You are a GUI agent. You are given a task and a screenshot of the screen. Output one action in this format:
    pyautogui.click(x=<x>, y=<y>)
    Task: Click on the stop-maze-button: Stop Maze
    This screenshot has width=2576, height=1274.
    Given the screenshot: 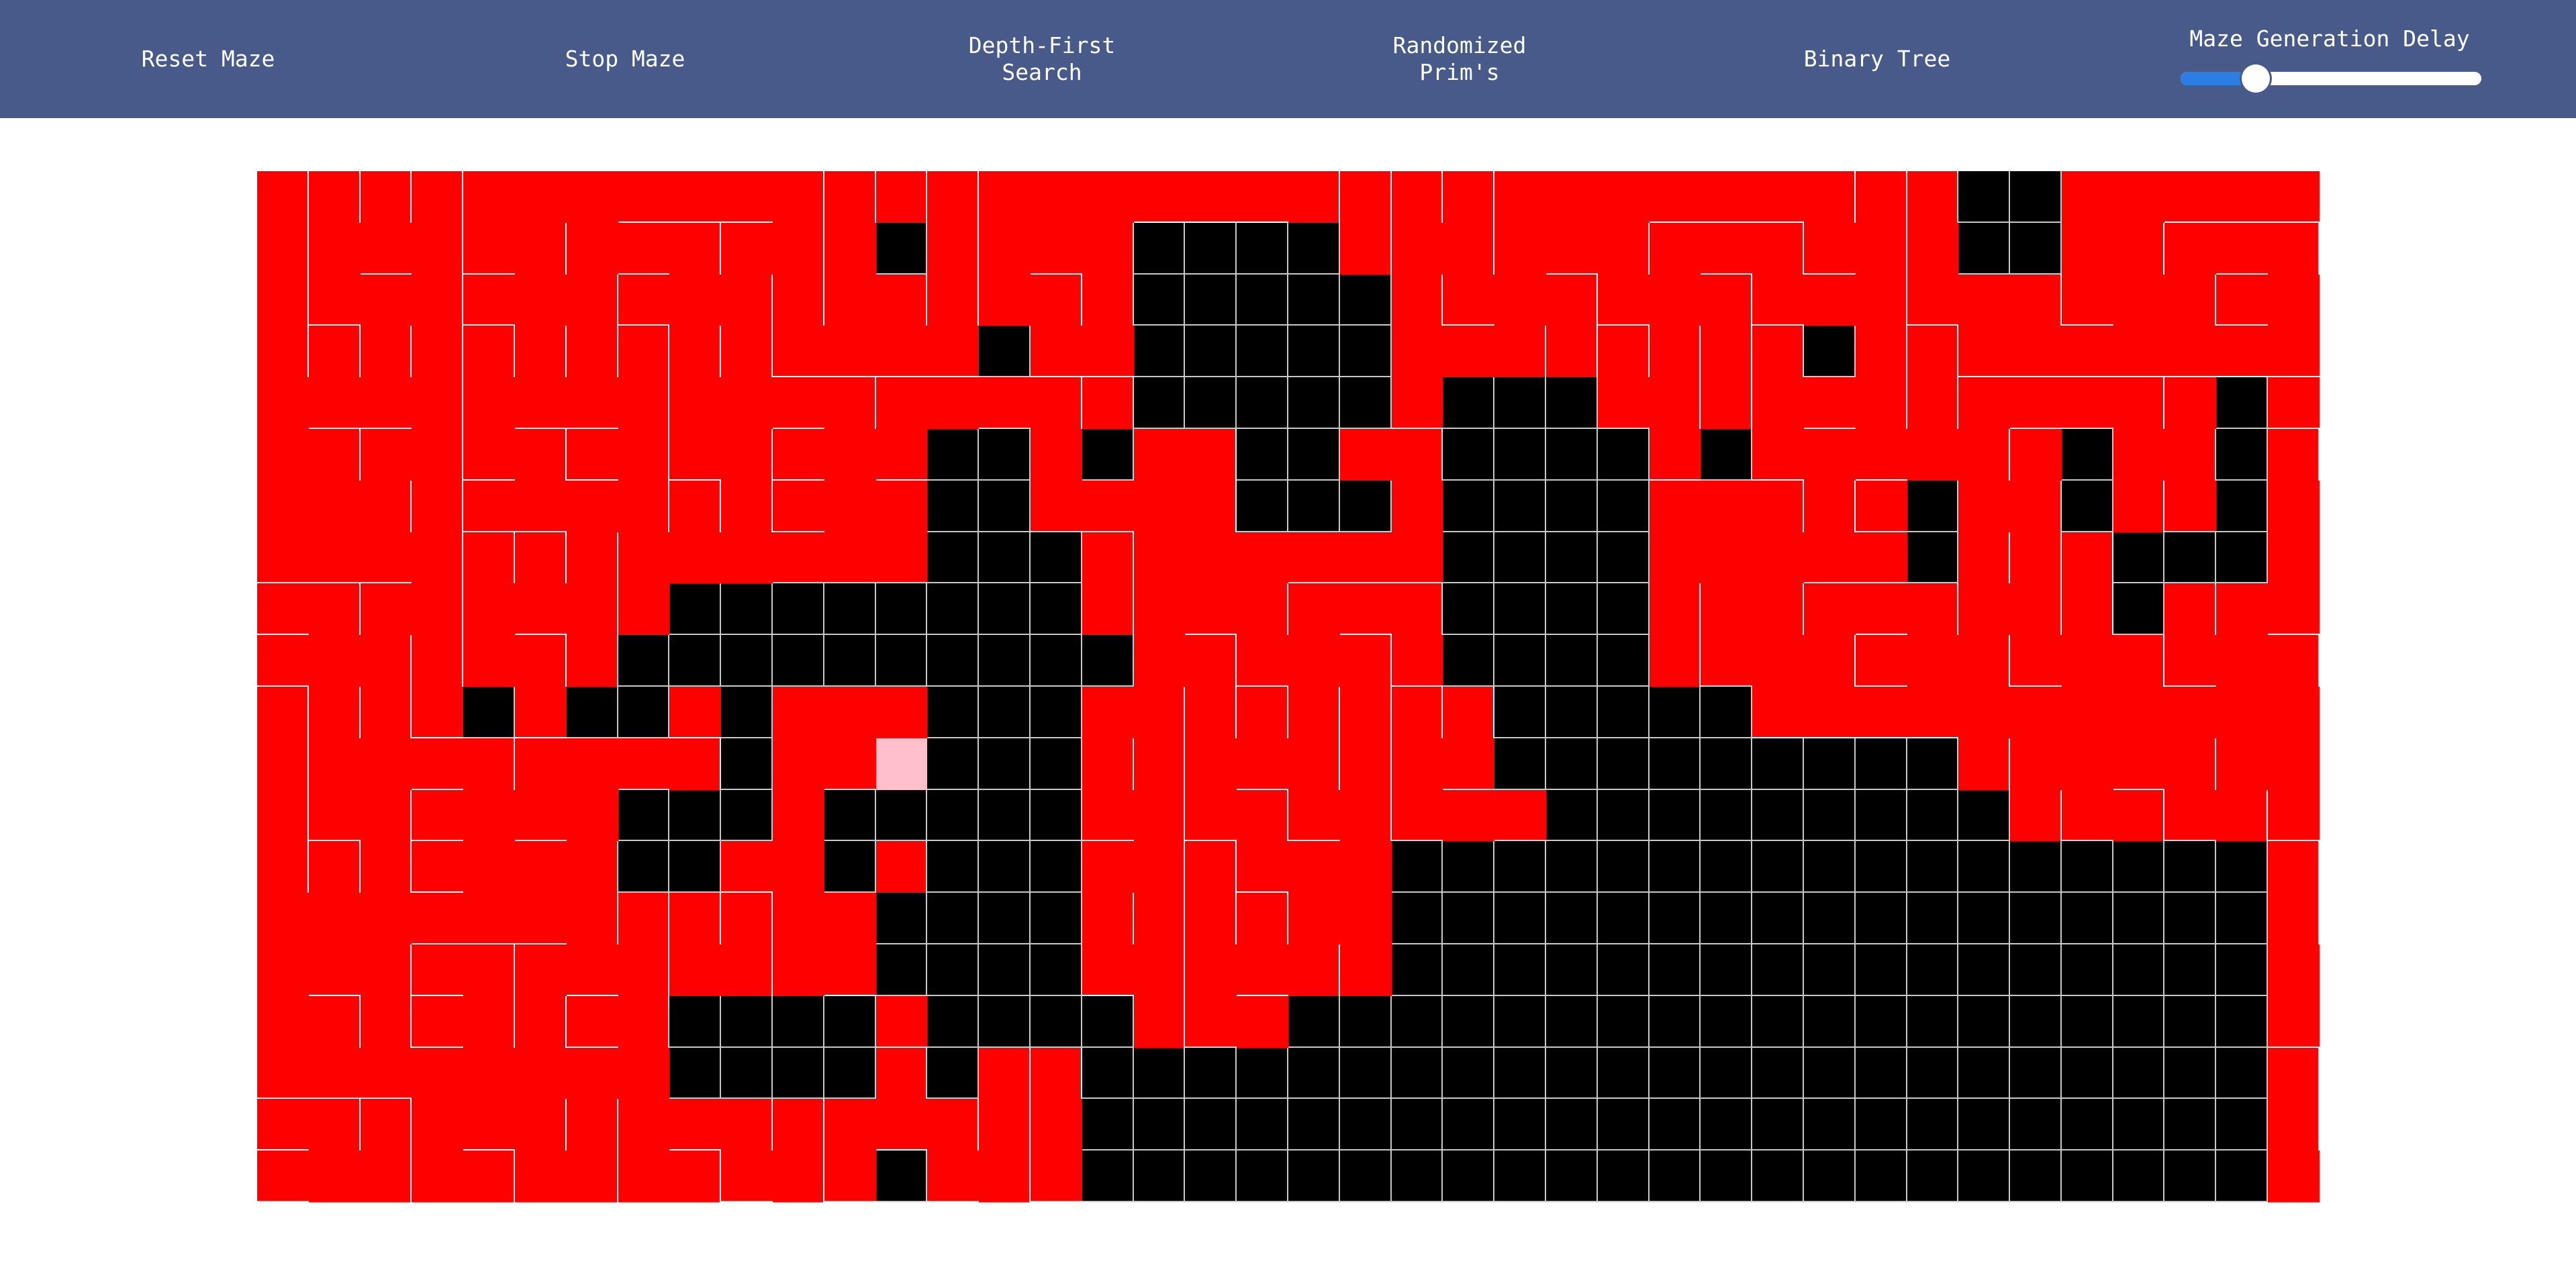 What is the action you would take?
    pyautogui.click(x=625, y=59)
    